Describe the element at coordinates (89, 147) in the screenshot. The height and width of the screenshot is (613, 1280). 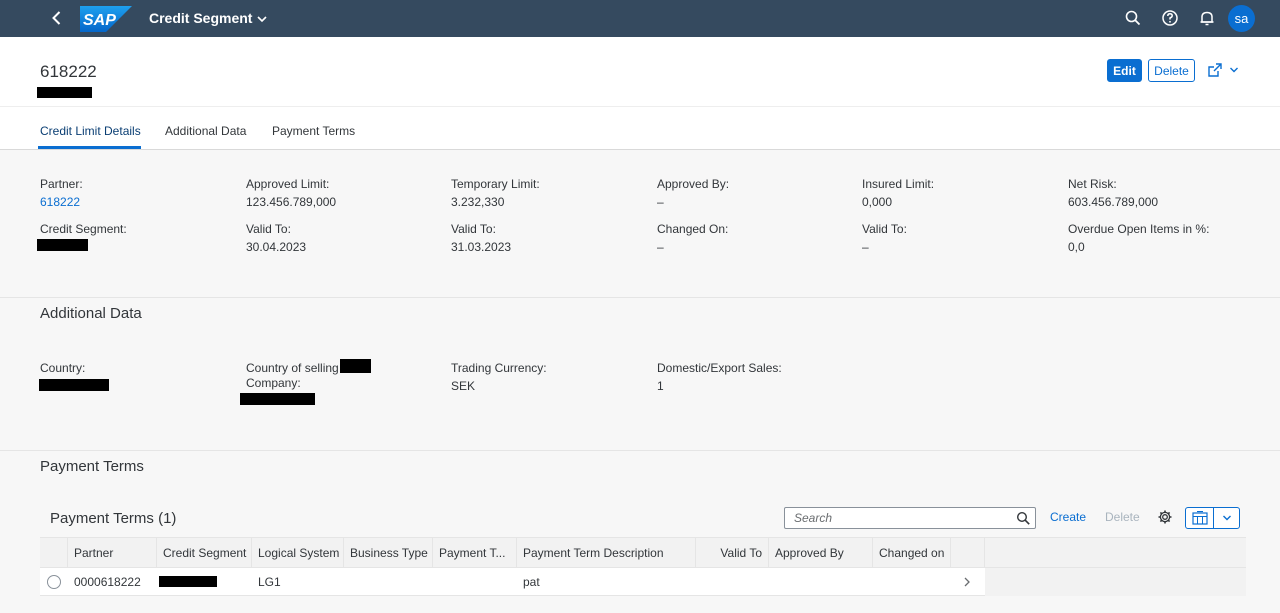
I see `active-tab-indicator` at that location.